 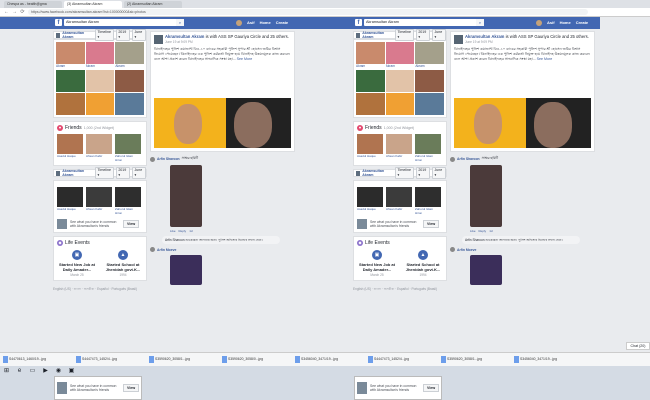 What do you see at coordinates (6, 12) in the screenshot?
I see `back-icon: ←` at bounding box center [6, 12].